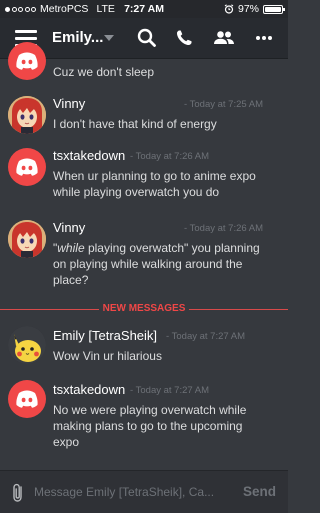 The height and width of the screenshot is (513, 320). I want to click on status-right: 97%, so click(254, 9).